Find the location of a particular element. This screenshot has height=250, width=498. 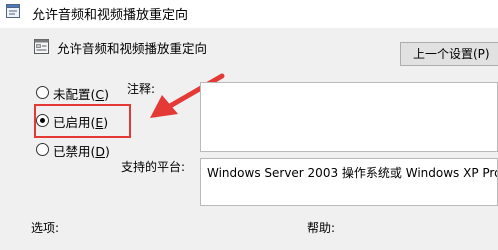

radio-label: 未配置(C) is located at coordinates (81, 94).